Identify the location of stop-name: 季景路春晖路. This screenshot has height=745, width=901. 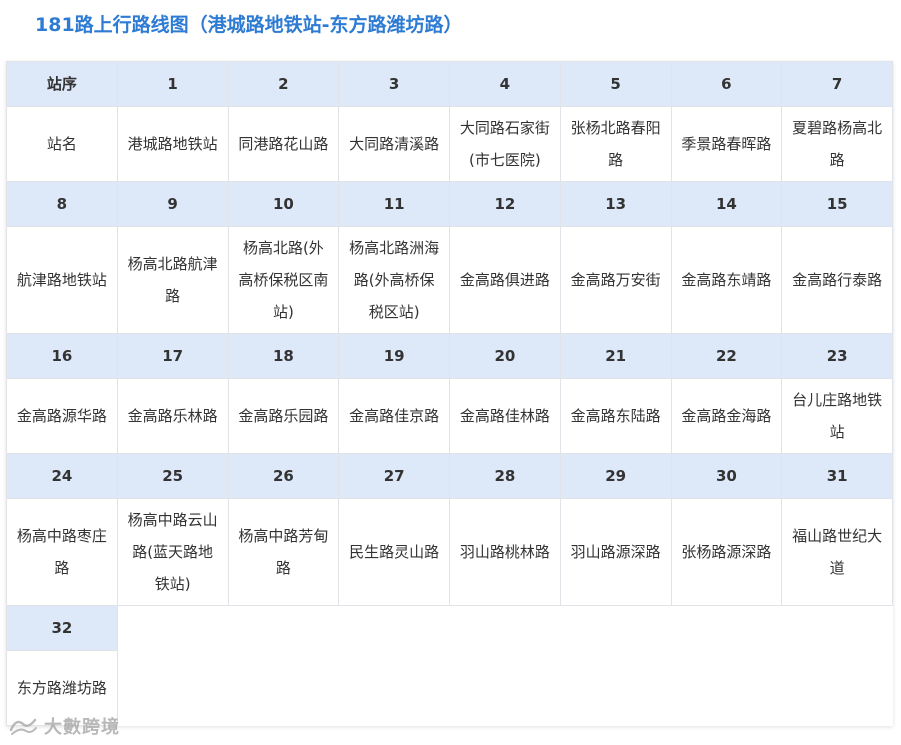
(726, 144).